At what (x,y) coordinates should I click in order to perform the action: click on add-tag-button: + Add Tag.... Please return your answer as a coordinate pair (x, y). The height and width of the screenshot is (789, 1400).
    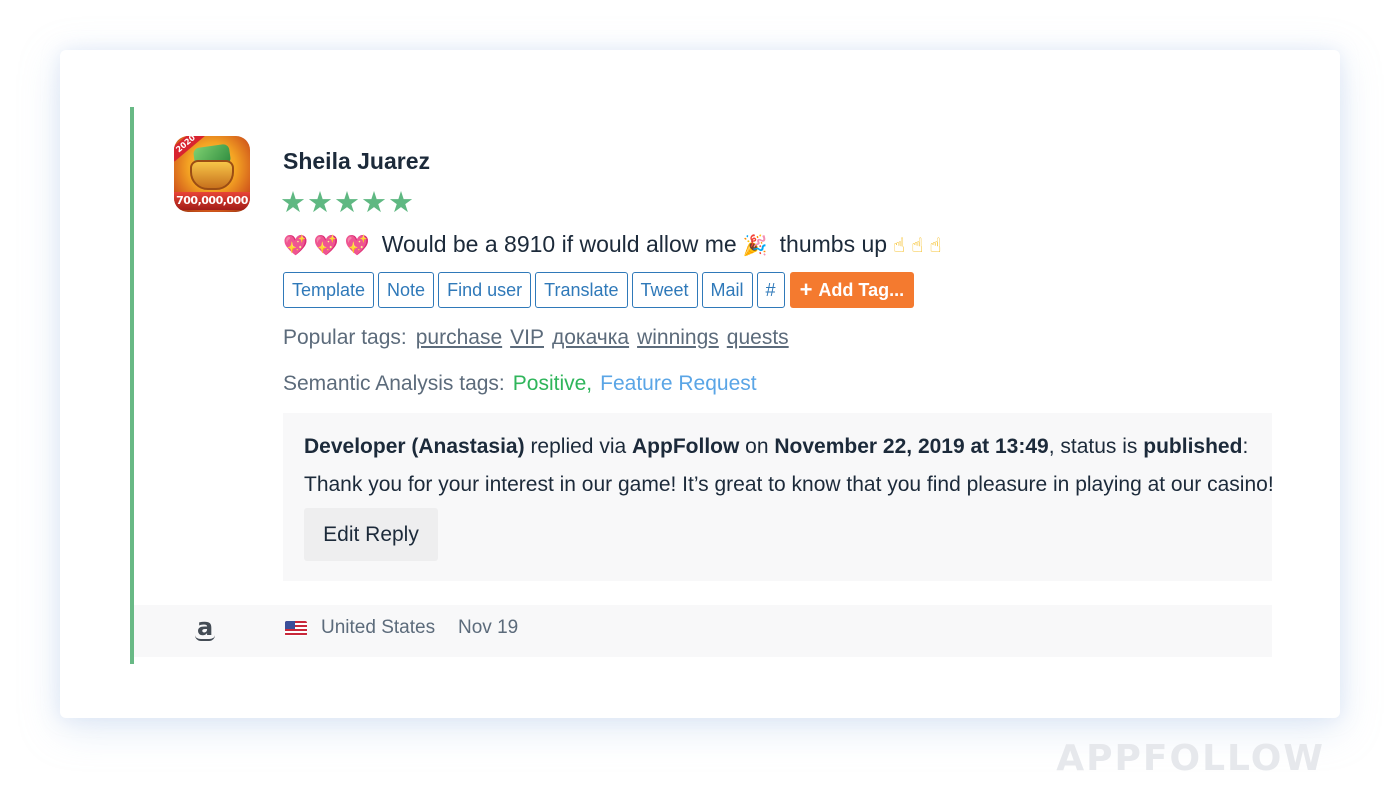
    Looking at the image, I should click on (852, 290).